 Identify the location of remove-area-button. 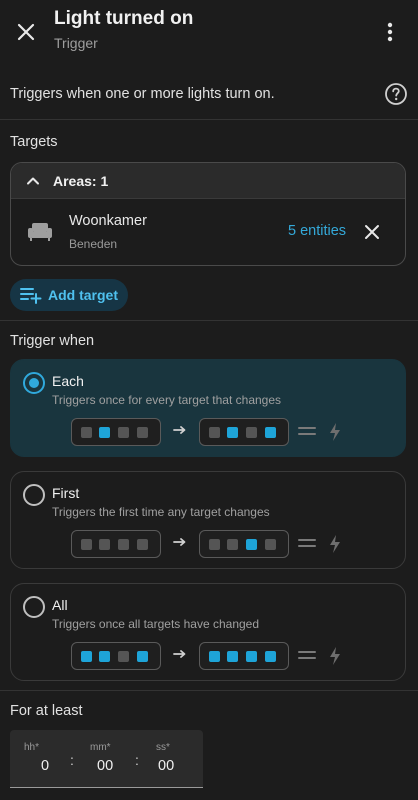
(372, 232).